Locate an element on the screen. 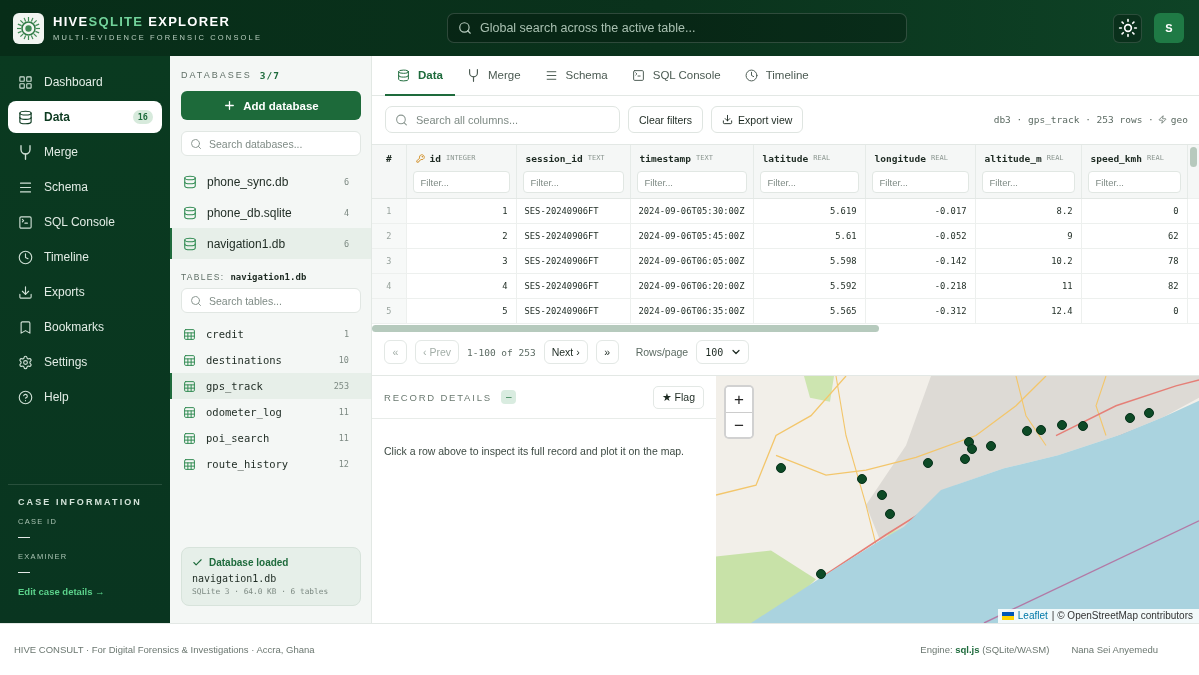 The height and width of the screenshot is (675, 1199). theme-toggle-button is located at coordinates (1127, 28).